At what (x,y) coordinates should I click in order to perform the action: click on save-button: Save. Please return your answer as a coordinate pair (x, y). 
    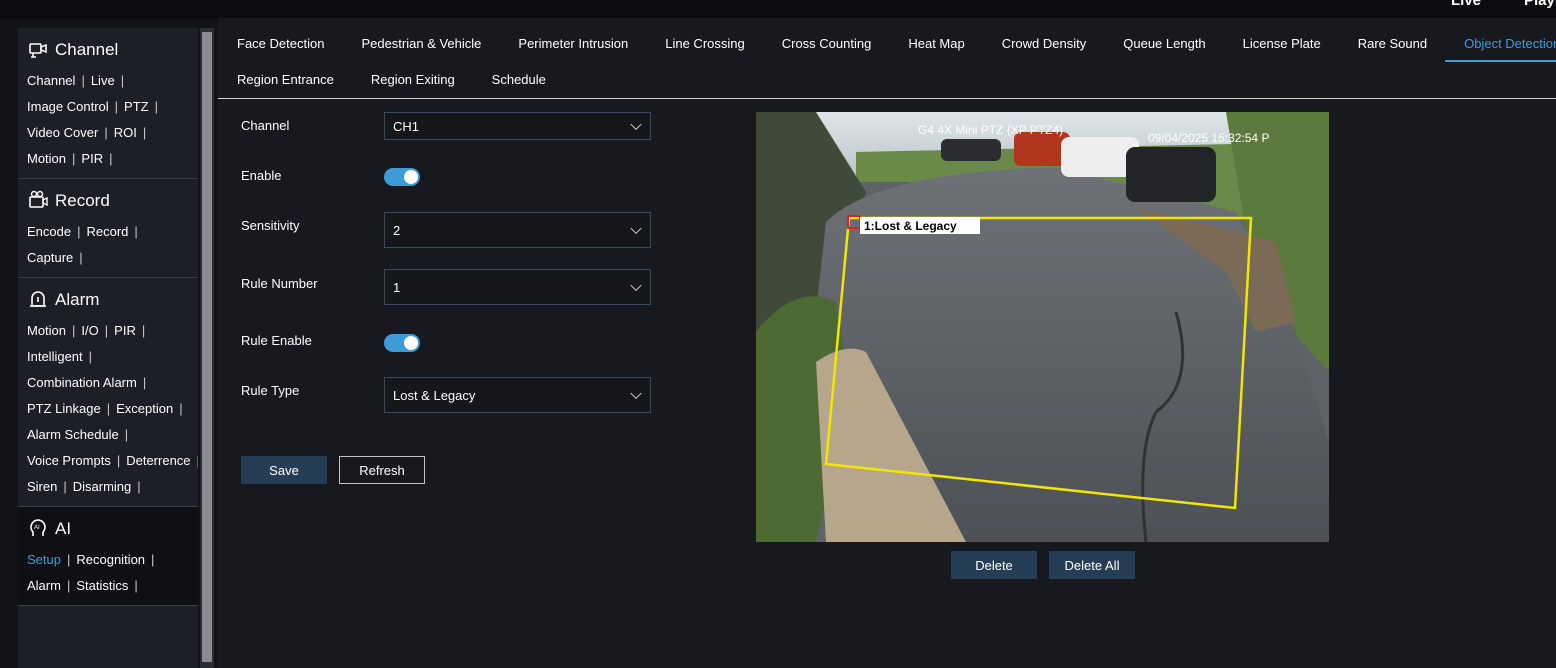
    Looking at the image, I should click on (284, 470).